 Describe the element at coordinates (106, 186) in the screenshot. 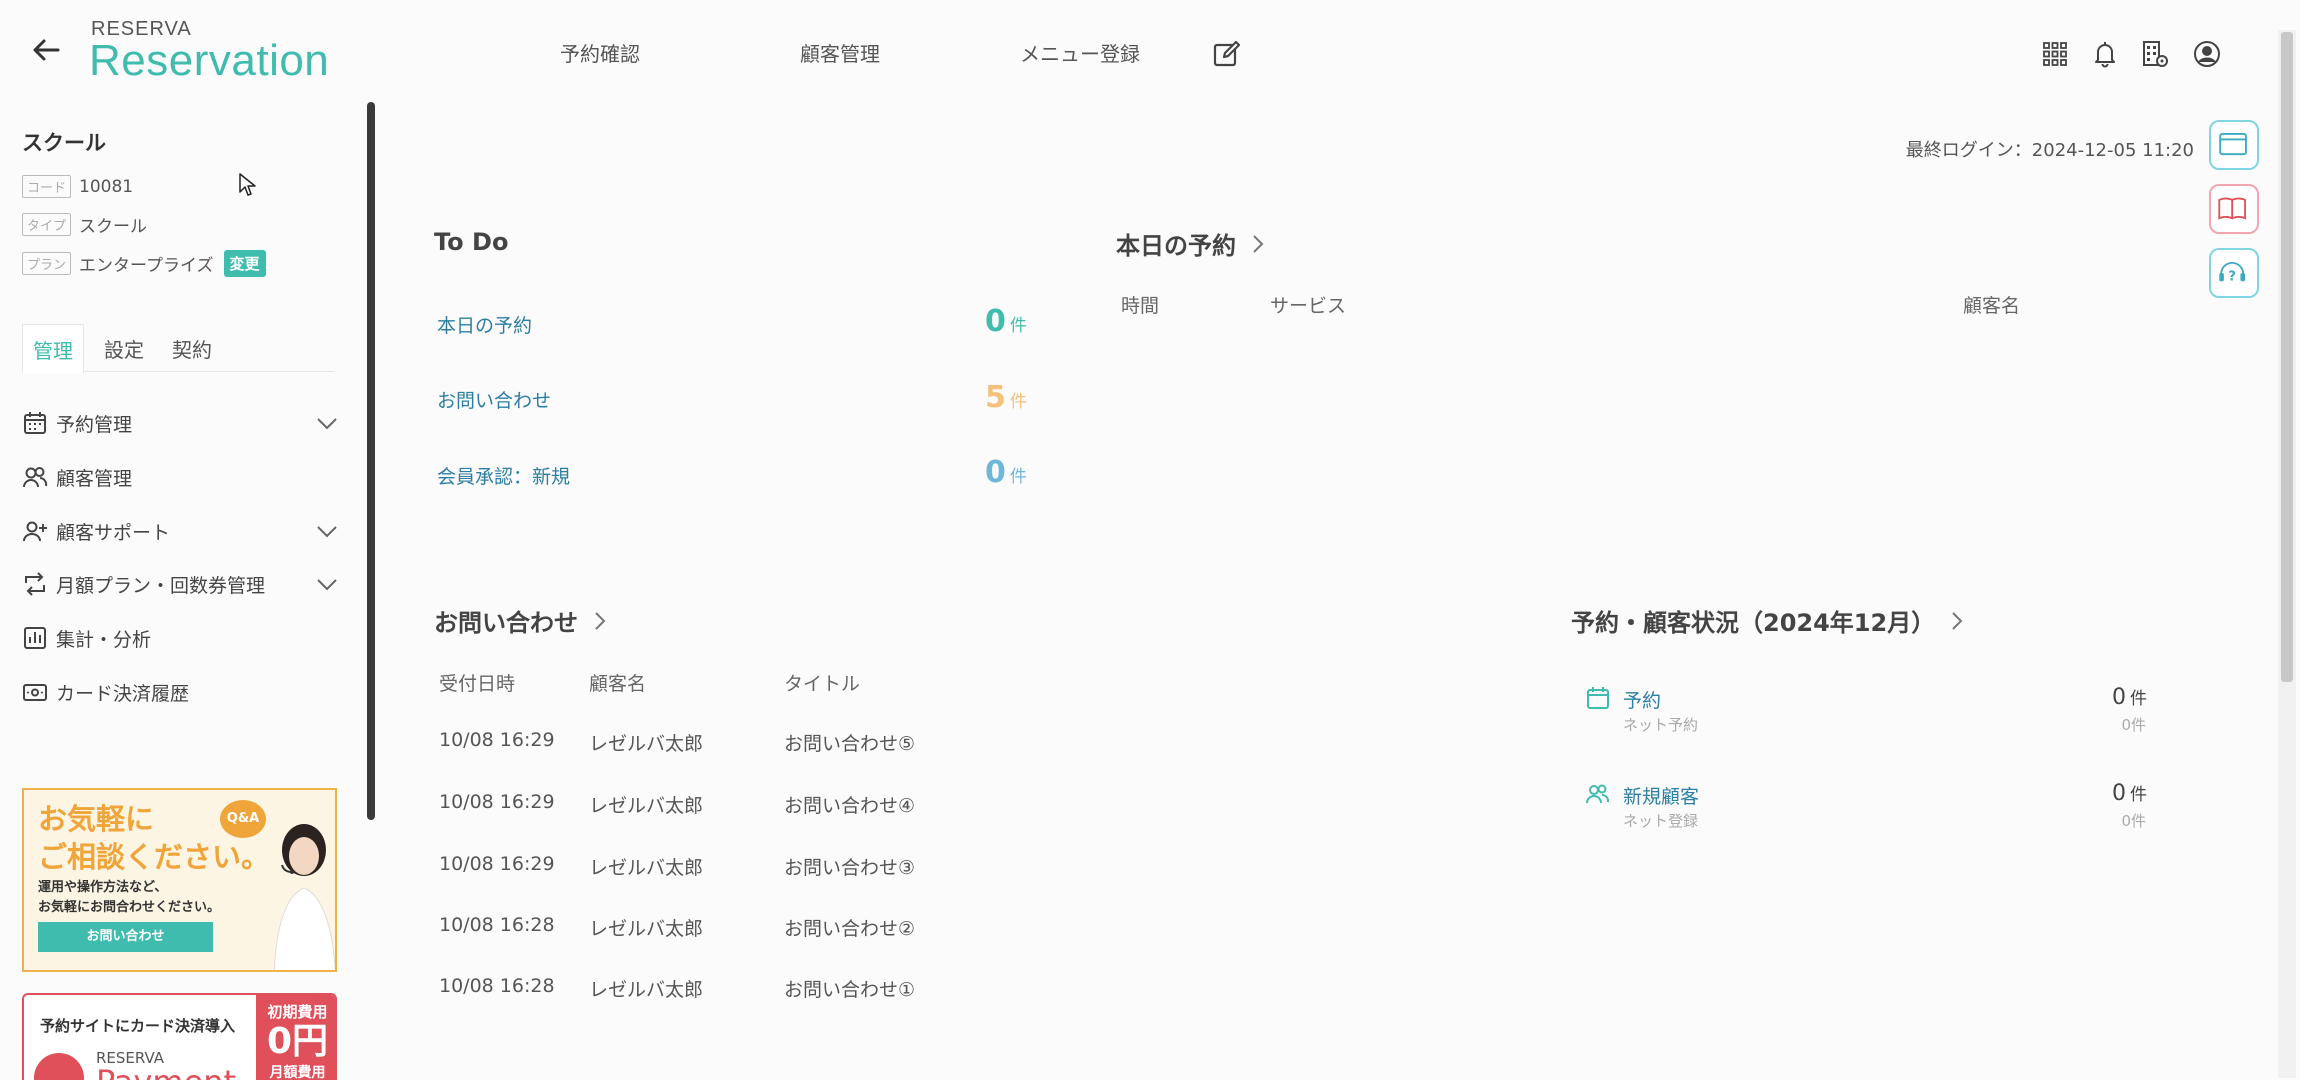

I see `shop-code-value: 10081` at that location.